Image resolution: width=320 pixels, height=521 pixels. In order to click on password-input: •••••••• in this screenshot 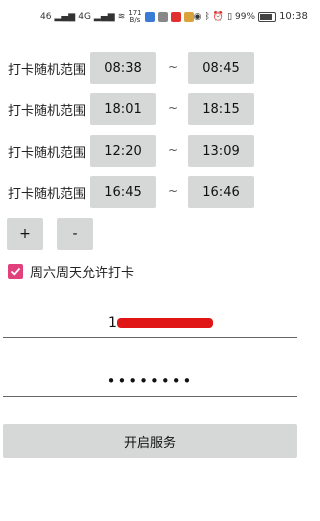, I will do `click(150, 381)`.